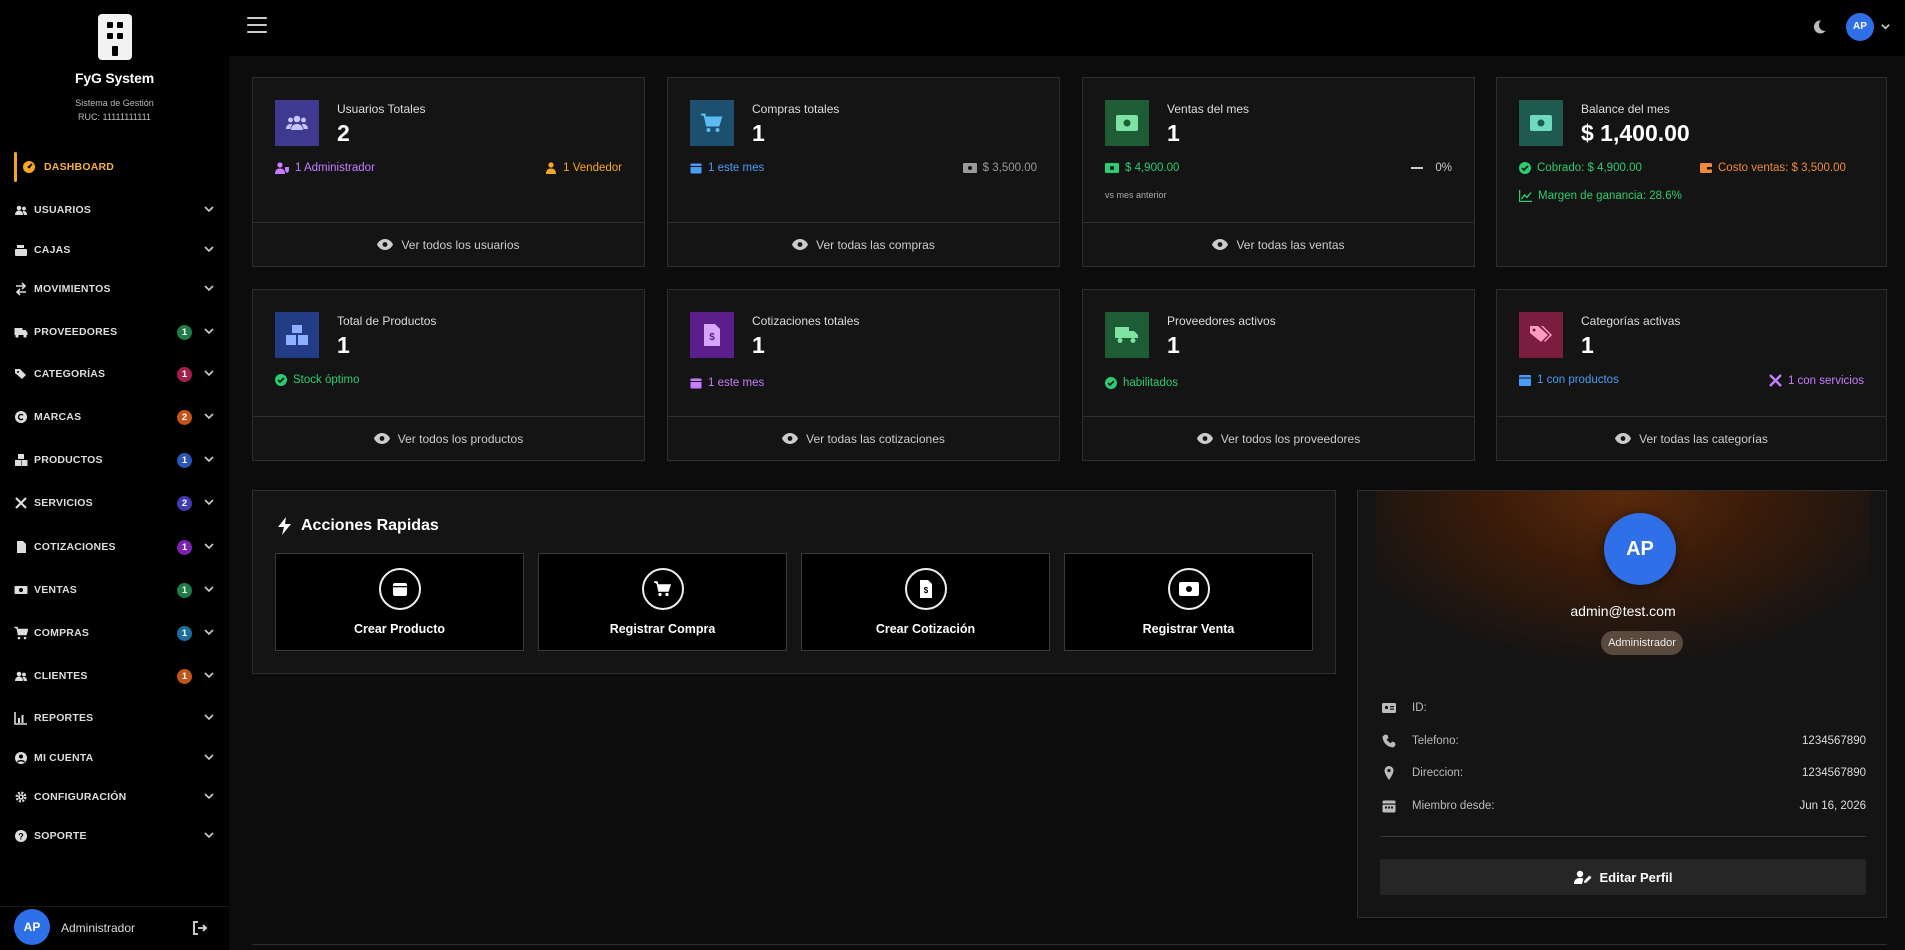 The height and width of the screenshot is (950, 1905). Describe the element at coordinates (1816, 380) in the screenshot. I see `categories-with-services: 1 con servicios` at that location.